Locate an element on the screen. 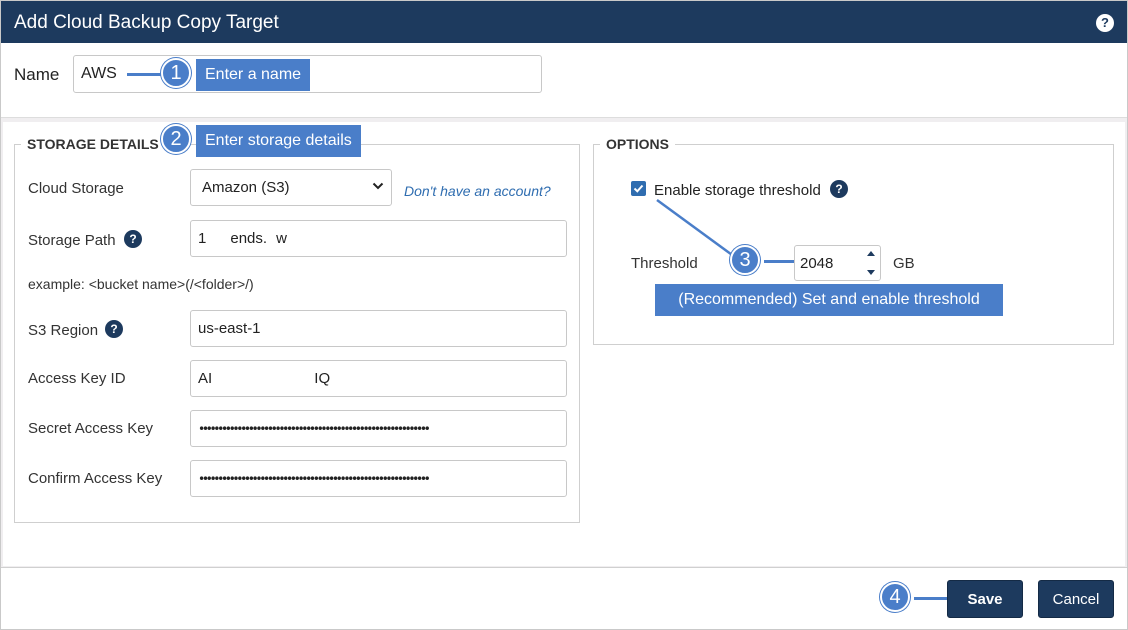 The width and height of the screenshot is (1128, 630). enable-threshold-checkbox is located at coordinates (638, 188).